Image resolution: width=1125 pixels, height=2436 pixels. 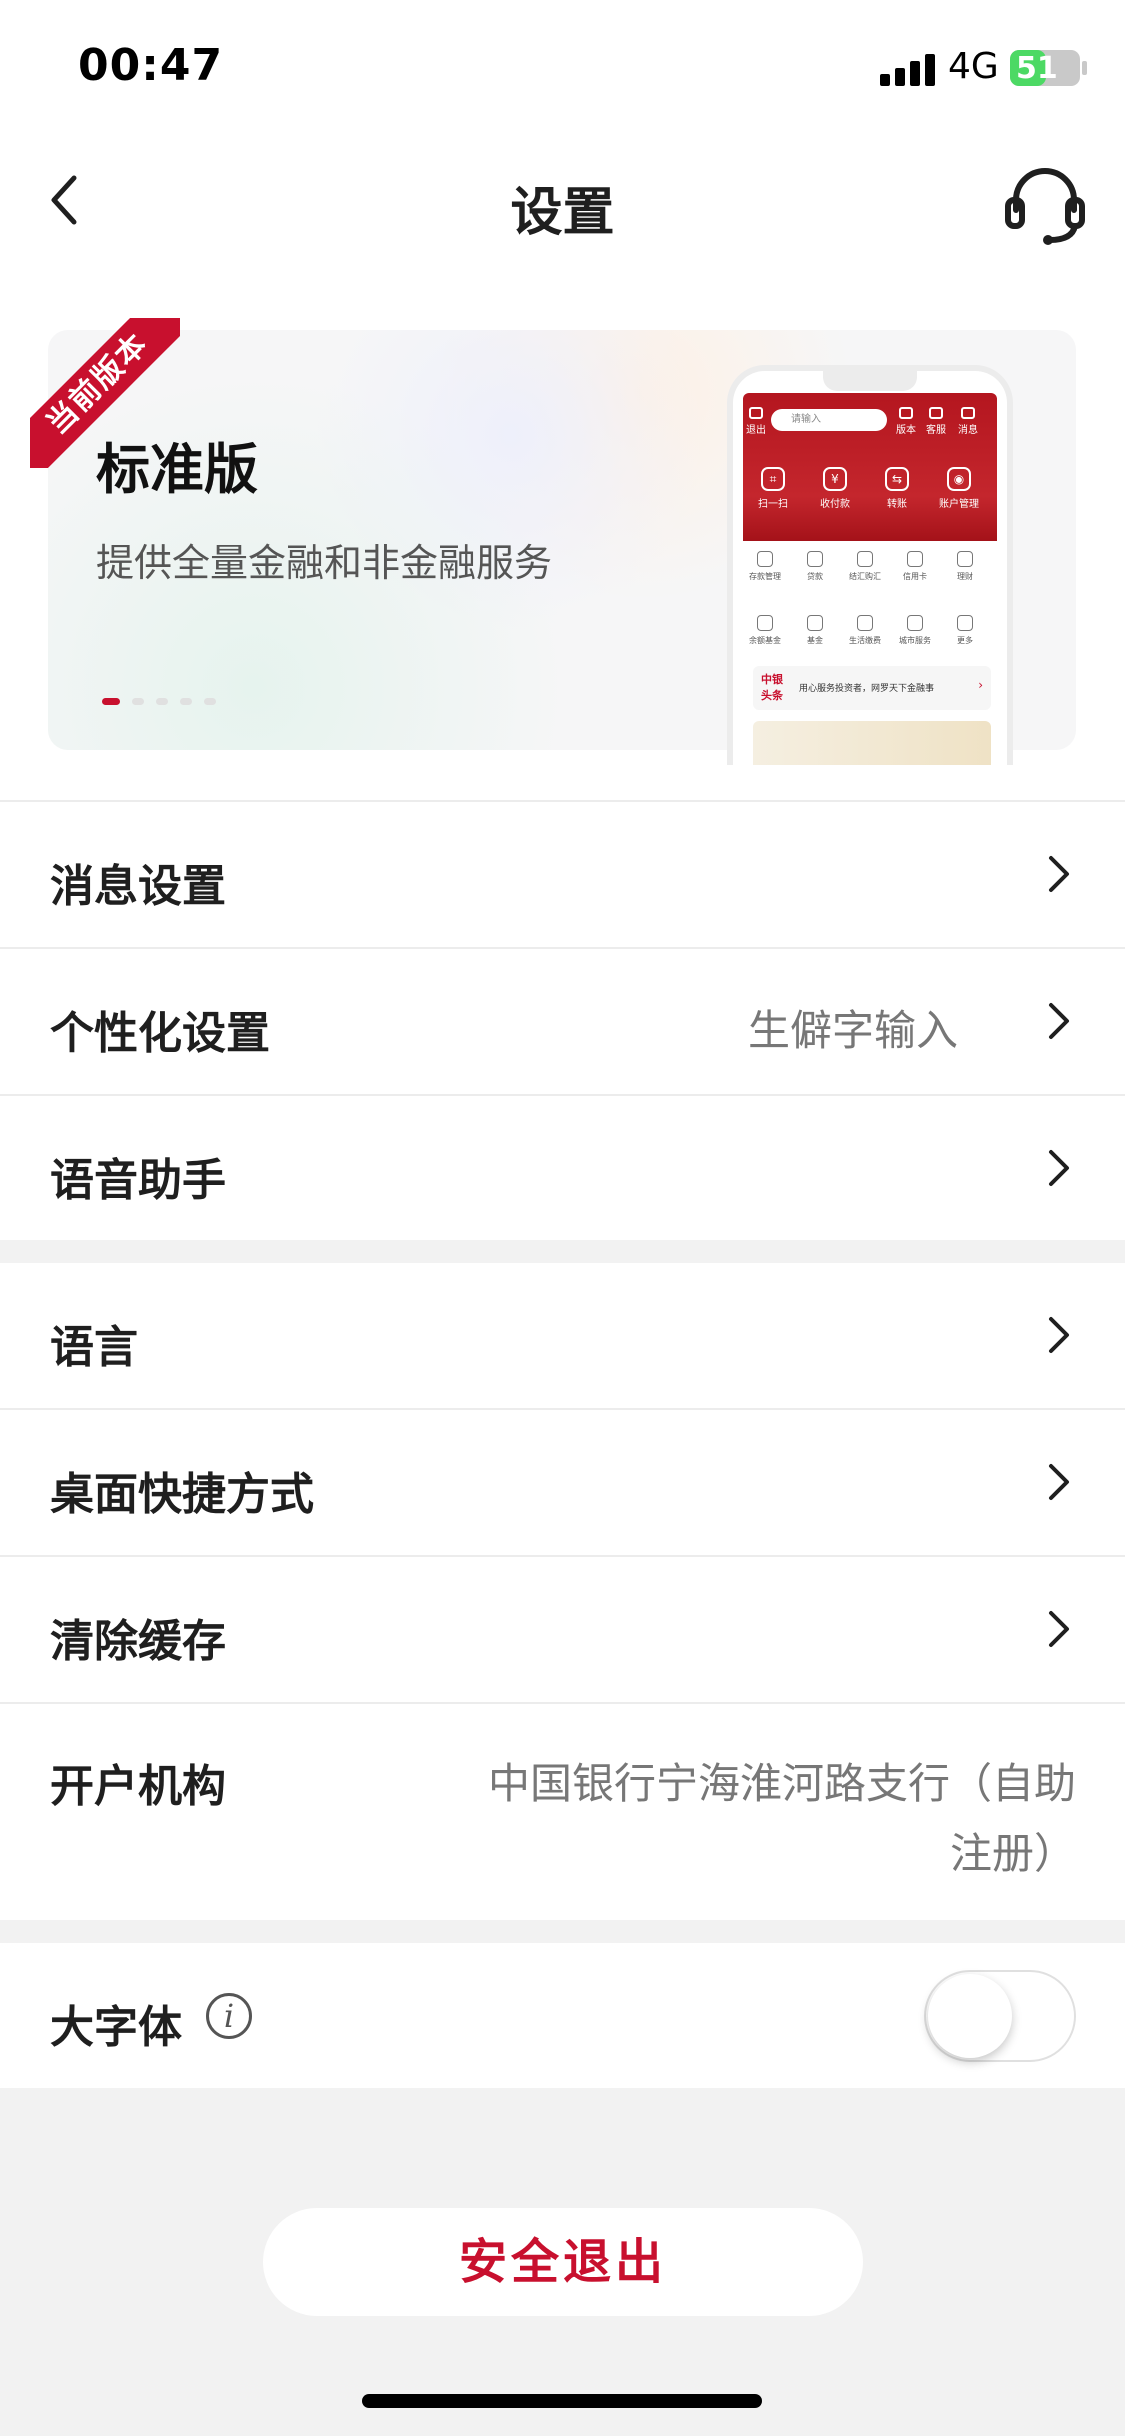 I want to click on row-personalization: 个性化设置 生僻字输入, so click(x=562, y=1021).